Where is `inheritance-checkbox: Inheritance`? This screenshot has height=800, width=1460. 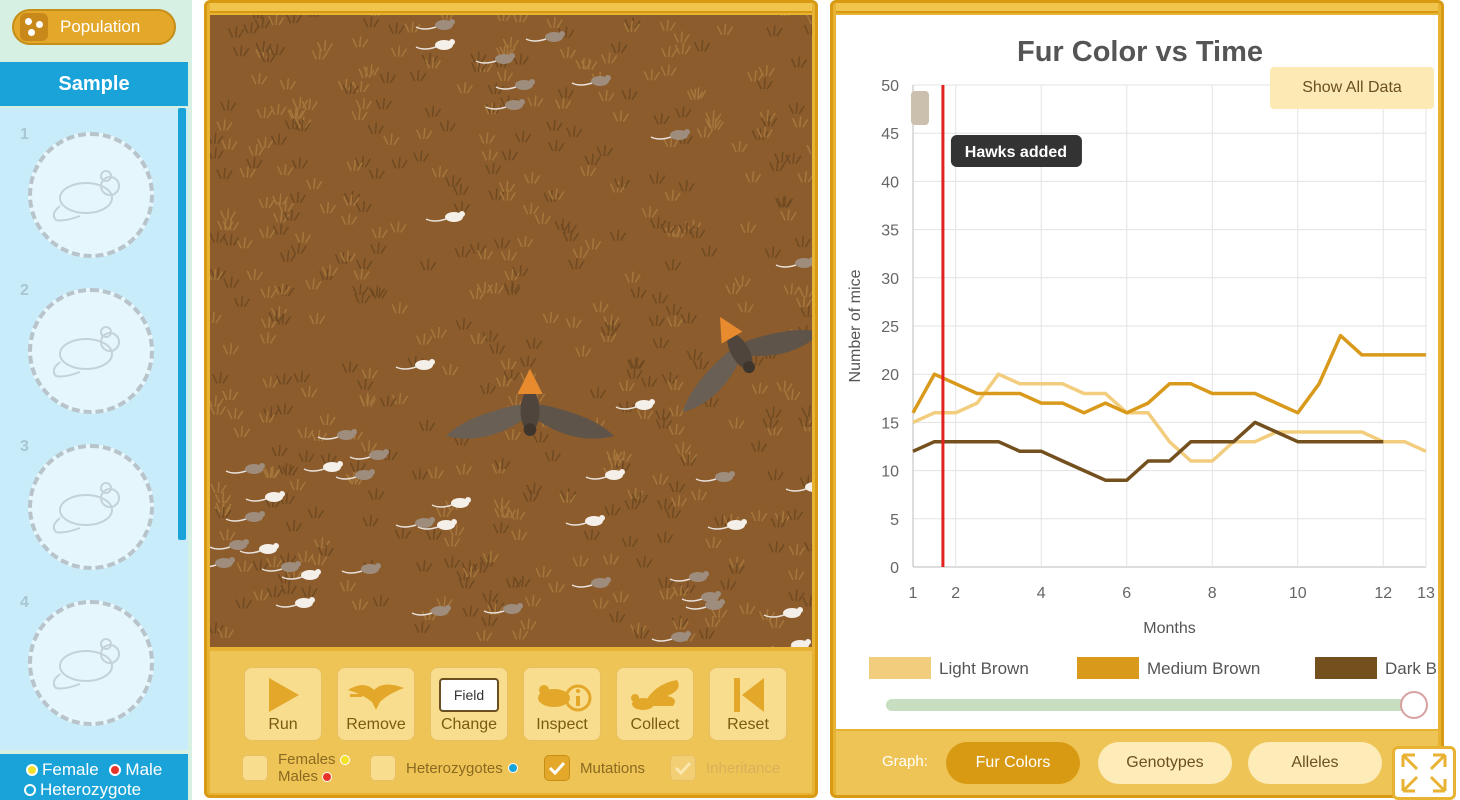
inheritance-checkbox: Inheritance is located at coordinates (725, 768).